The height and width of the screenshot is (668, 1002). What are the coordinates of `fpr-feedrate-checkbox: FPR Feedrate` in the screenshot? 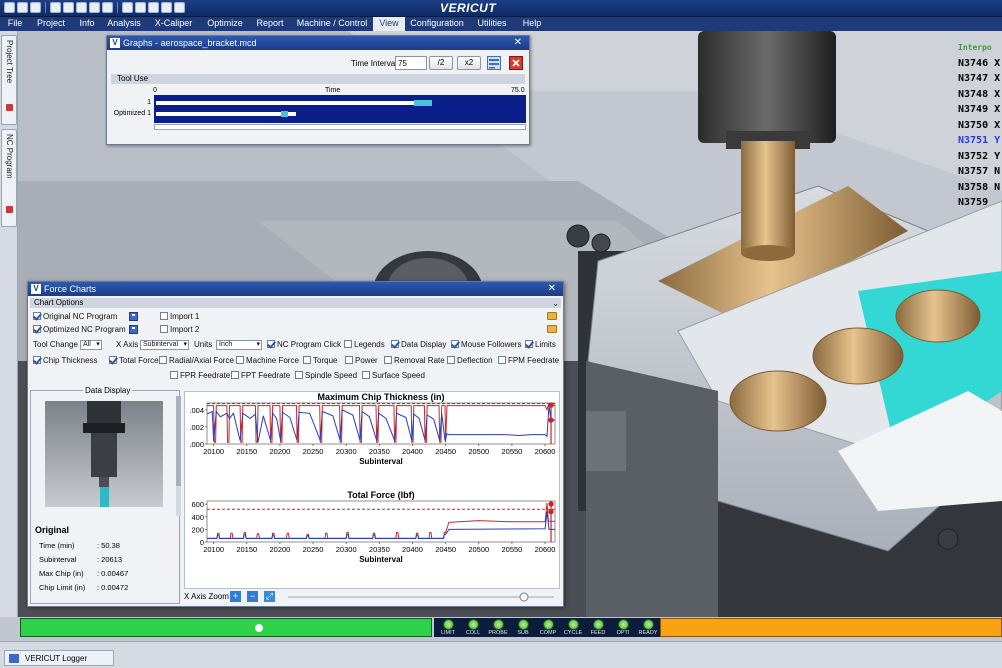 It's located at (200, 375).